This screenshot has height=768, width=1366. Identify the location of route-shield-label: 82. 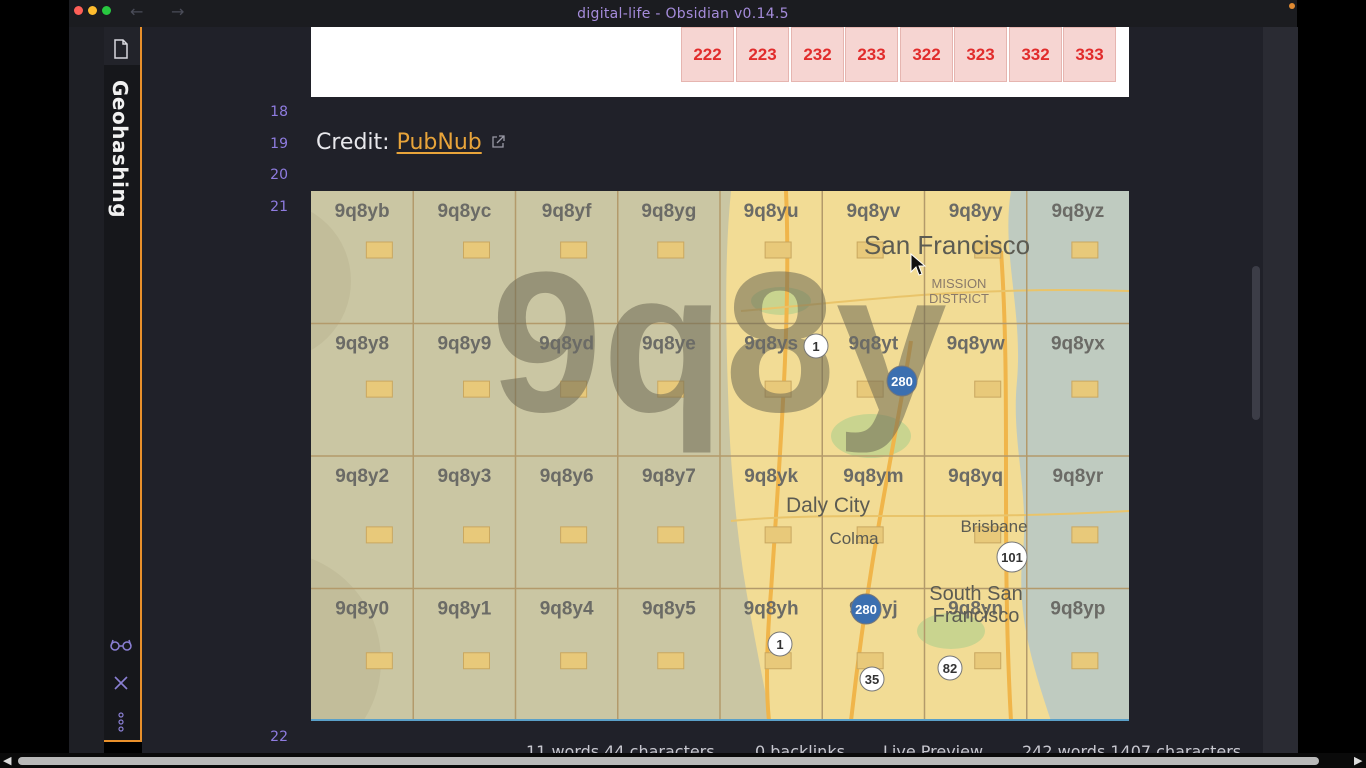
(950, 668).